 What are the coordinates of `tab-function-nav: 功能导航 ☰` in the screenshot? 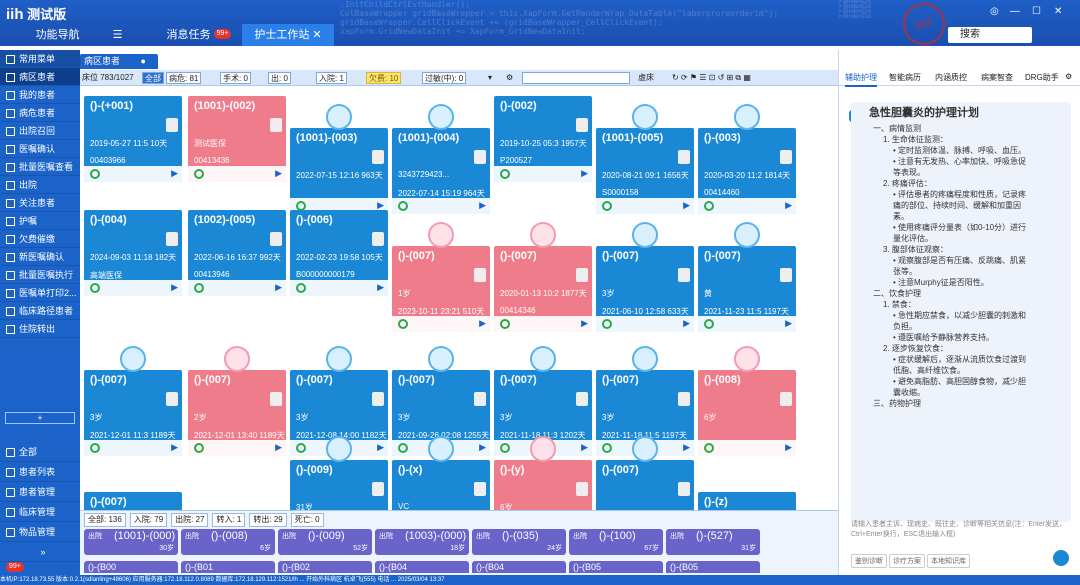 It's located at (79, 35).